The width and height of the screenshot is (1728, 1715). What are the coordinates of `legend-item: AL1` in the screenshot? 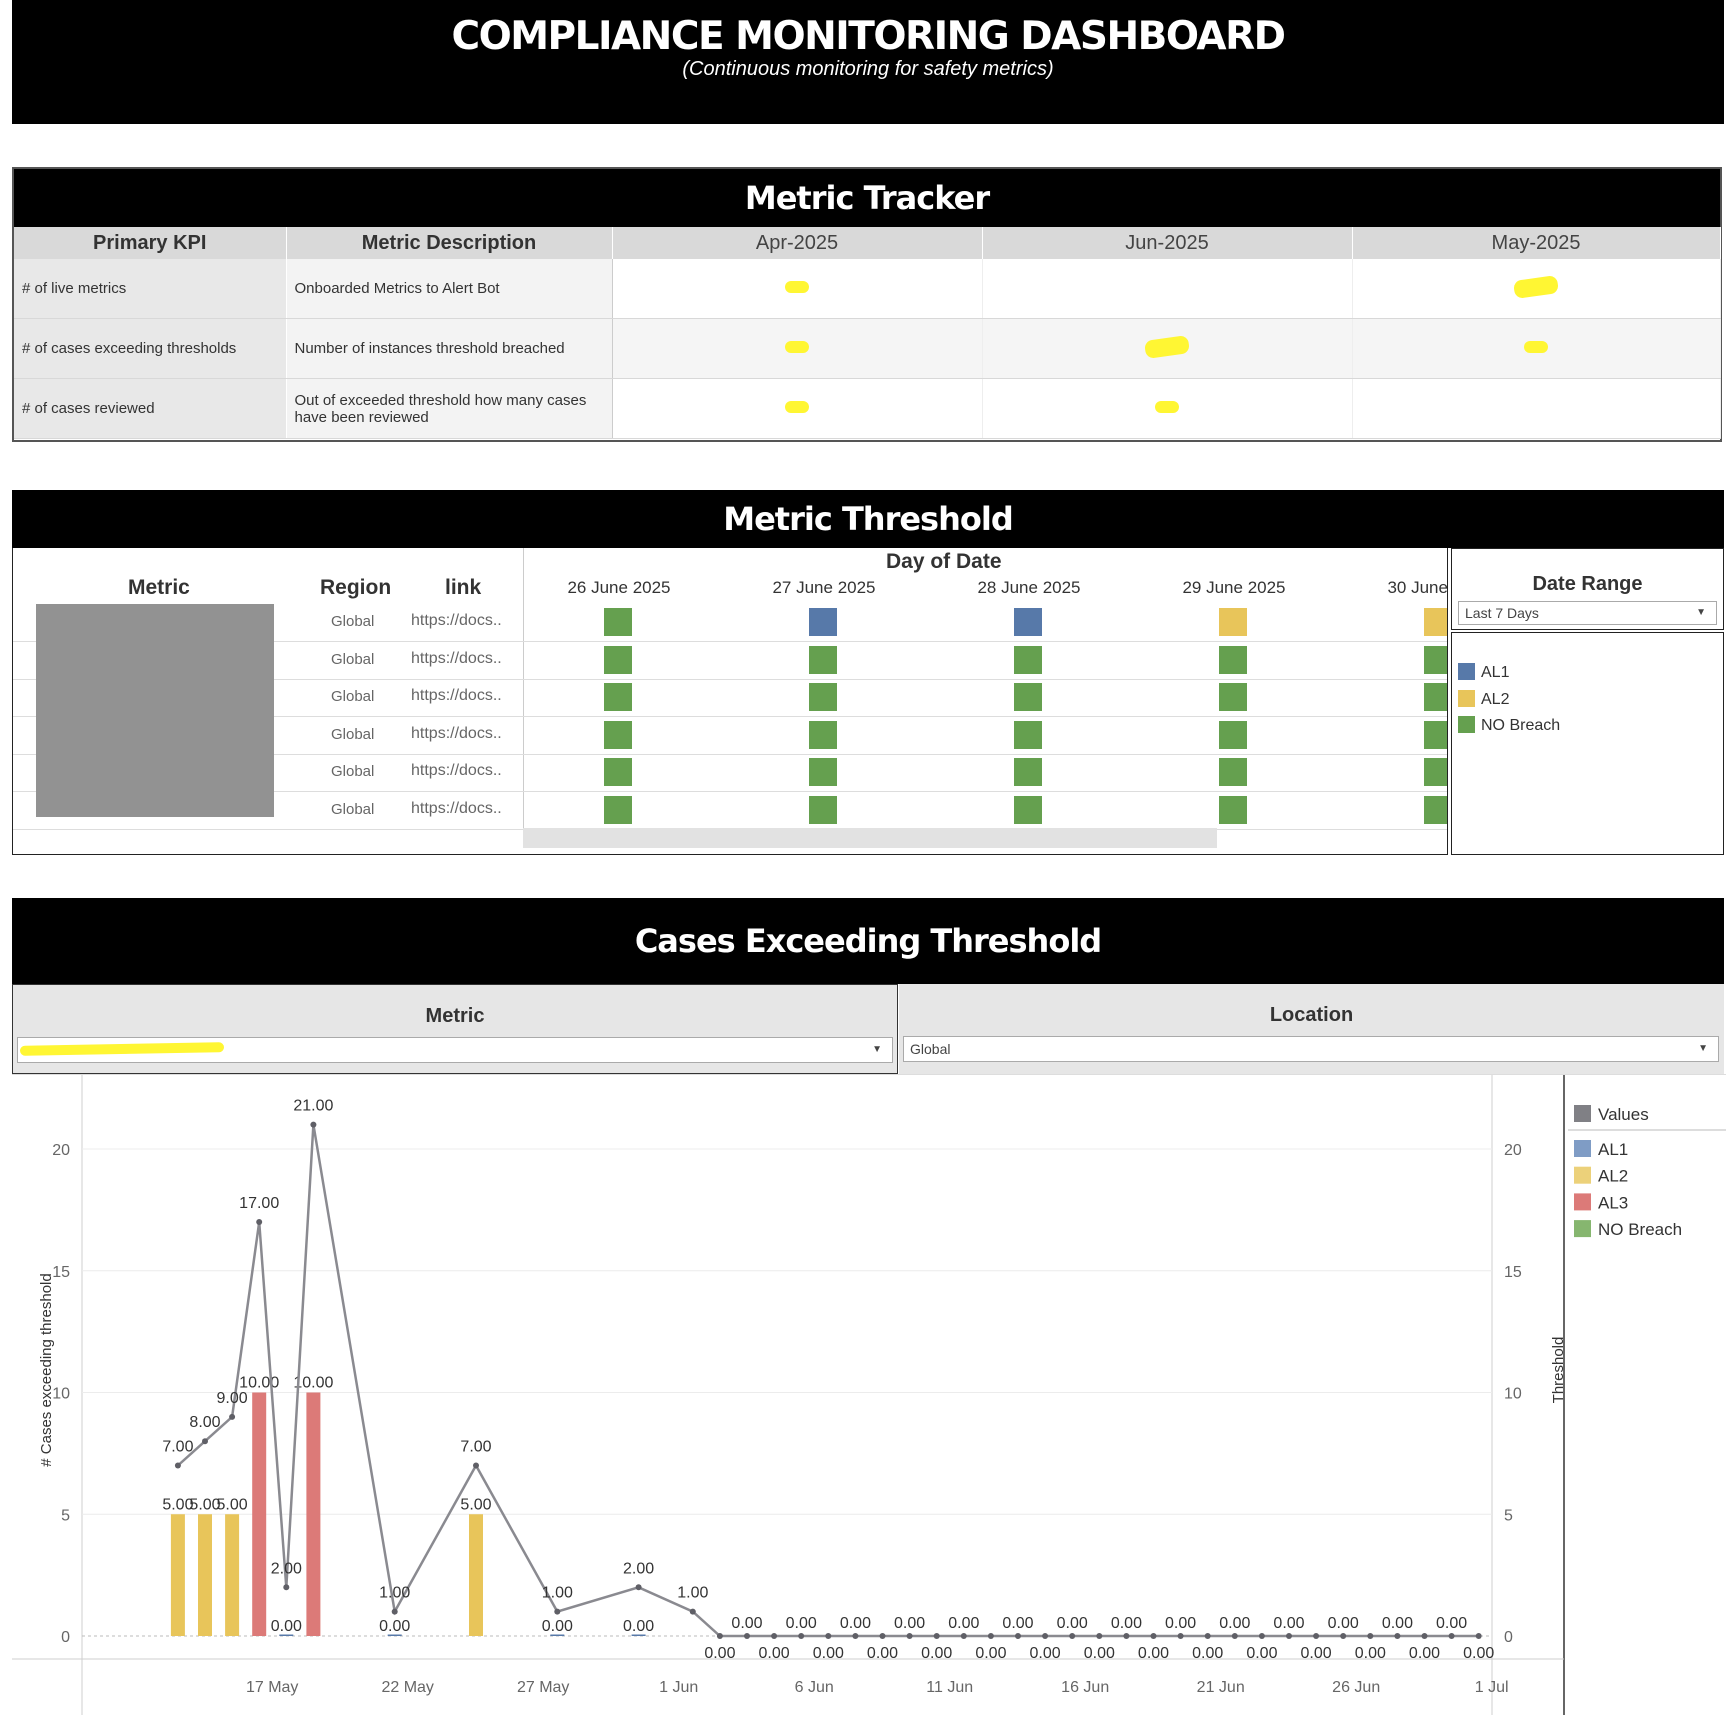 It's located at (1483, 672).